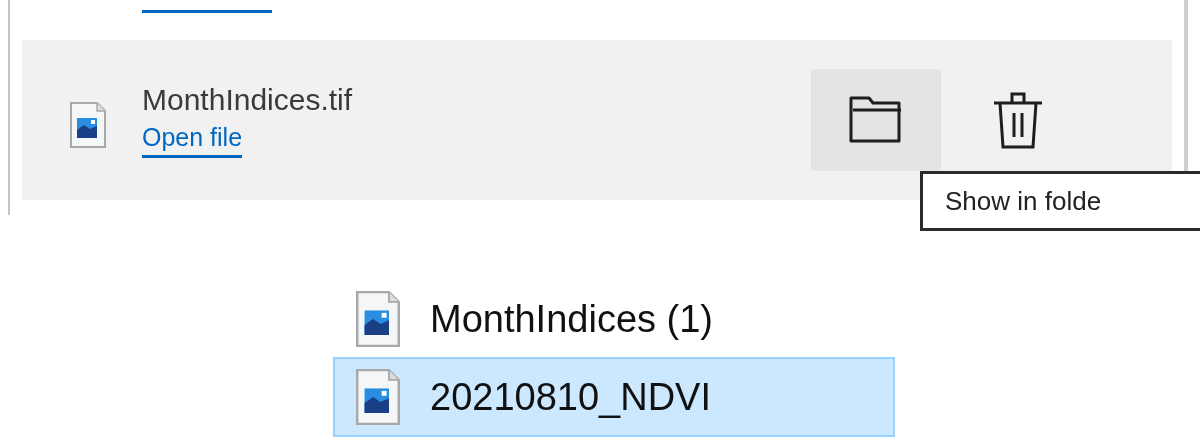 The height and width of the screenshot is (439, 1200). I want to click on tooltip: Show in folde, so click(1060, 201).